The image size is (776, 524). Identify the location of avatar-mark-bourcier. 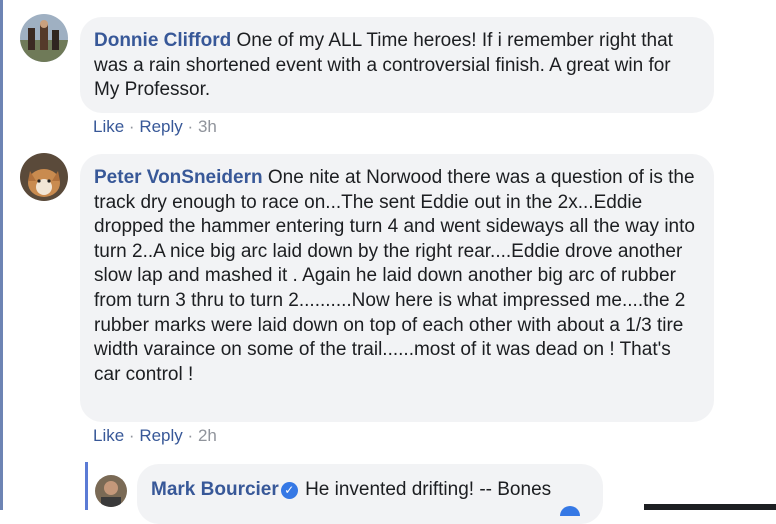
(111, 491).